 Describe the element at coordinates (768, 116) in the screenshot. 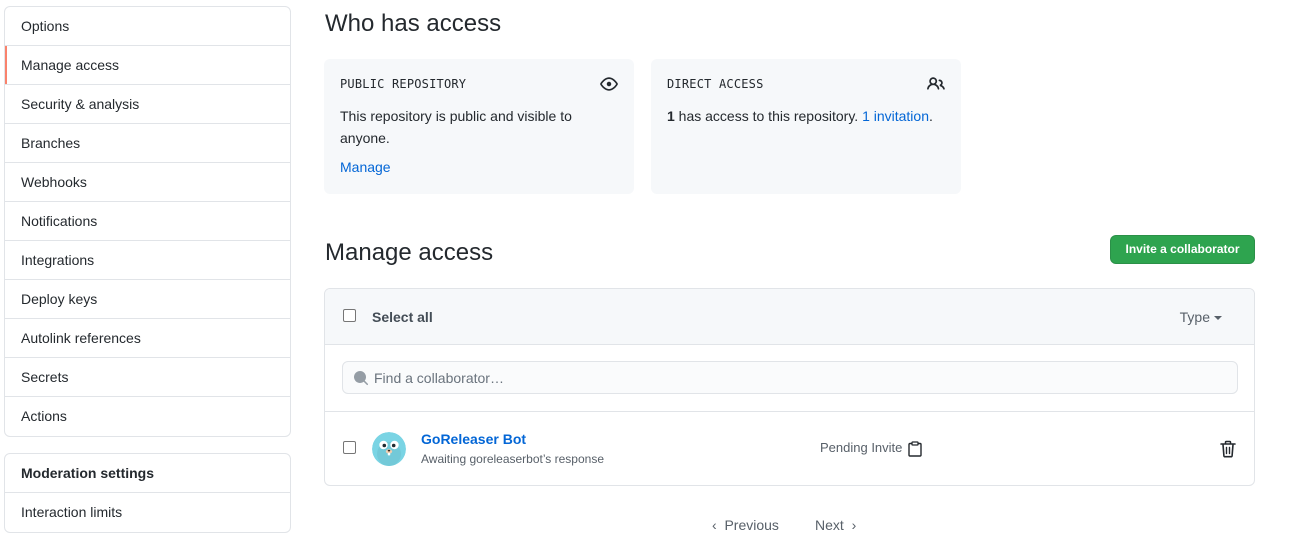

I see `direct-access-description: has access to this repository.` at that location.